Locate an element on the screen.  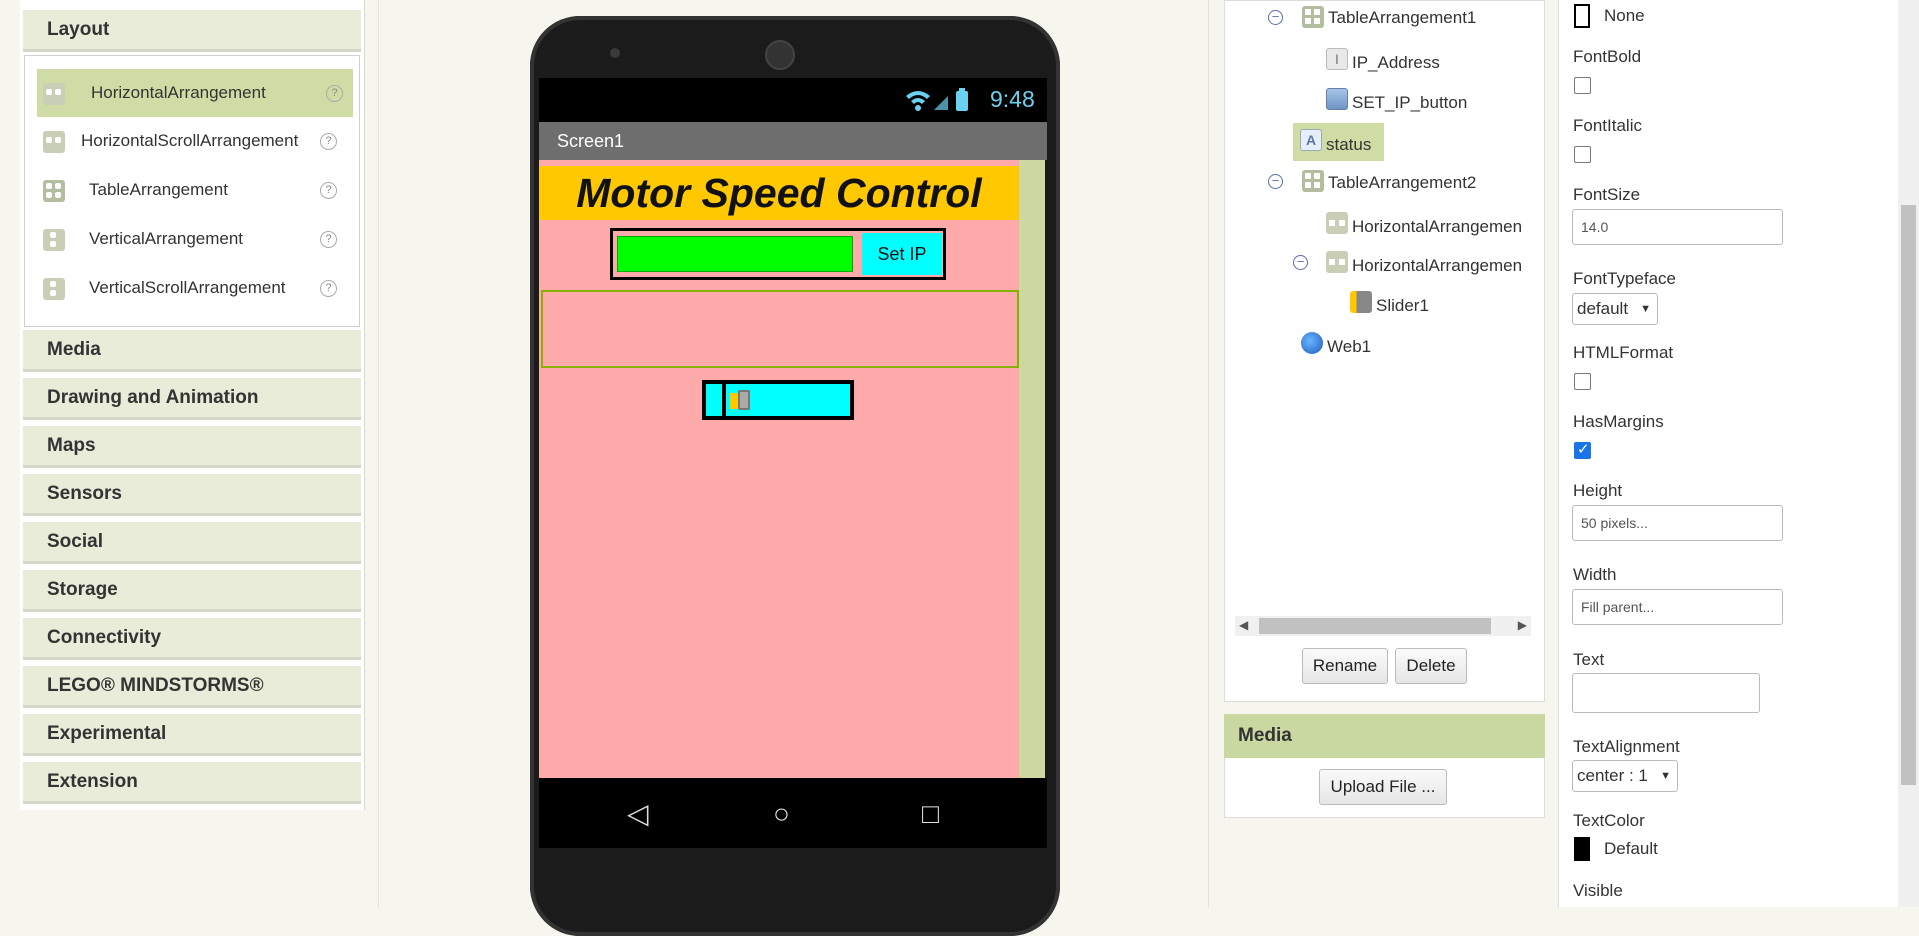
text-alignment-select: center : 1 ▼ is located at coordinates (1625, 776).